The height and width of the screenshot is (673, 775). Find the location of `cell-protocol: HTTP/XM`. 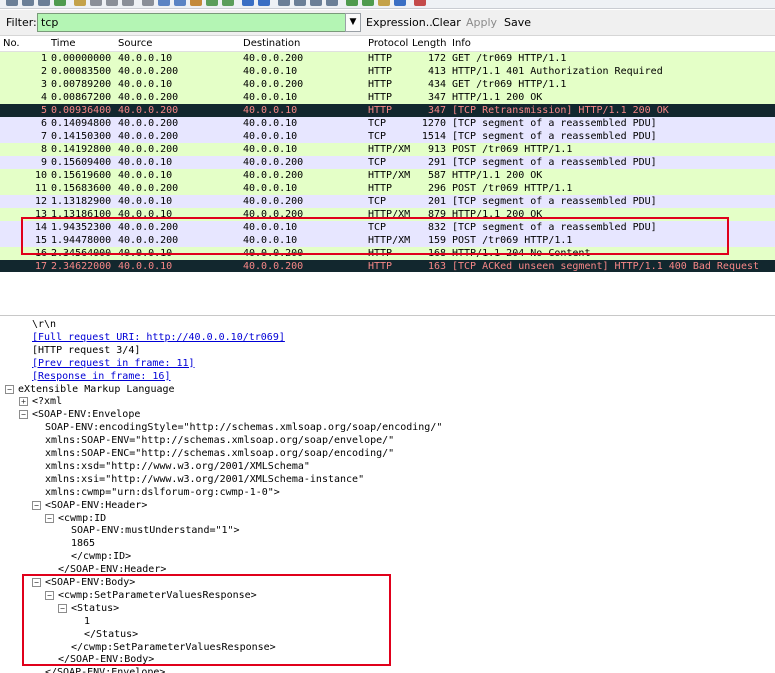

cell-protocol: HTTP/XM is located at coordinates (389, 214).